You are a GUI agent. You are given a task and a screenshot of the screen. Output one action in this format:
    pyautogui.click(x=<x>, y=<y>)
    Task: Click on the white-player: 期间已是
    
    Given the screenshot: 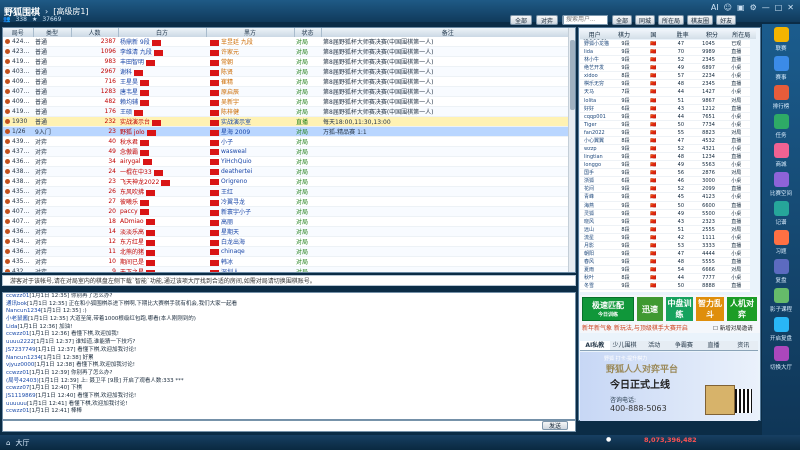 What is the action you would take?
    pyautogui.click(x=162, y=261)
    